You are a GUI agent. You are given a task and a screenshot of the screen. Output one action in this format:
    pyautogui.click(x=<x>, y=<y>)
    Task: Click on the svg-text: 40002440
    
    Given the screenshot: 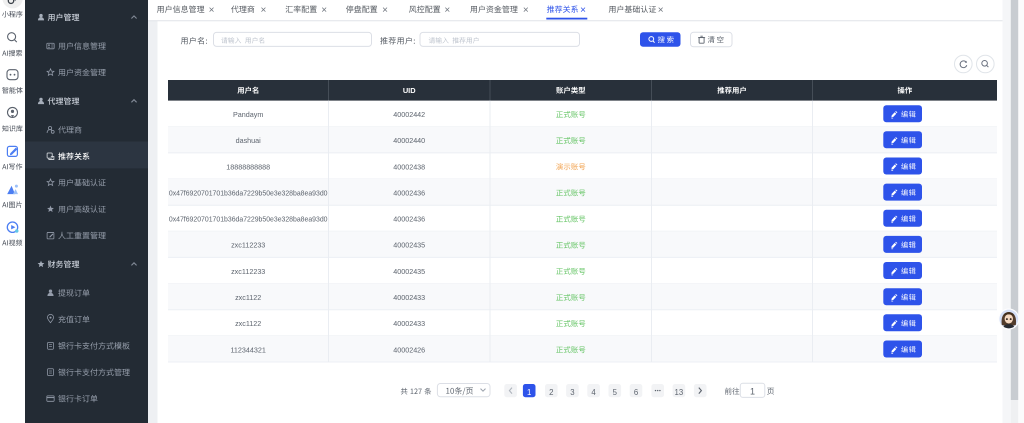 What is the action you would take?
    pyautogui.click(x=409, y=140)
    